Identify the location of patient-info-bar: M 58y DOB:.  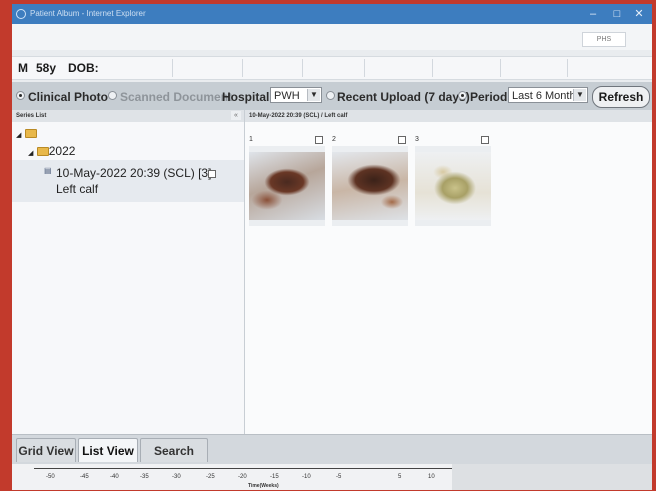
(332, 68).